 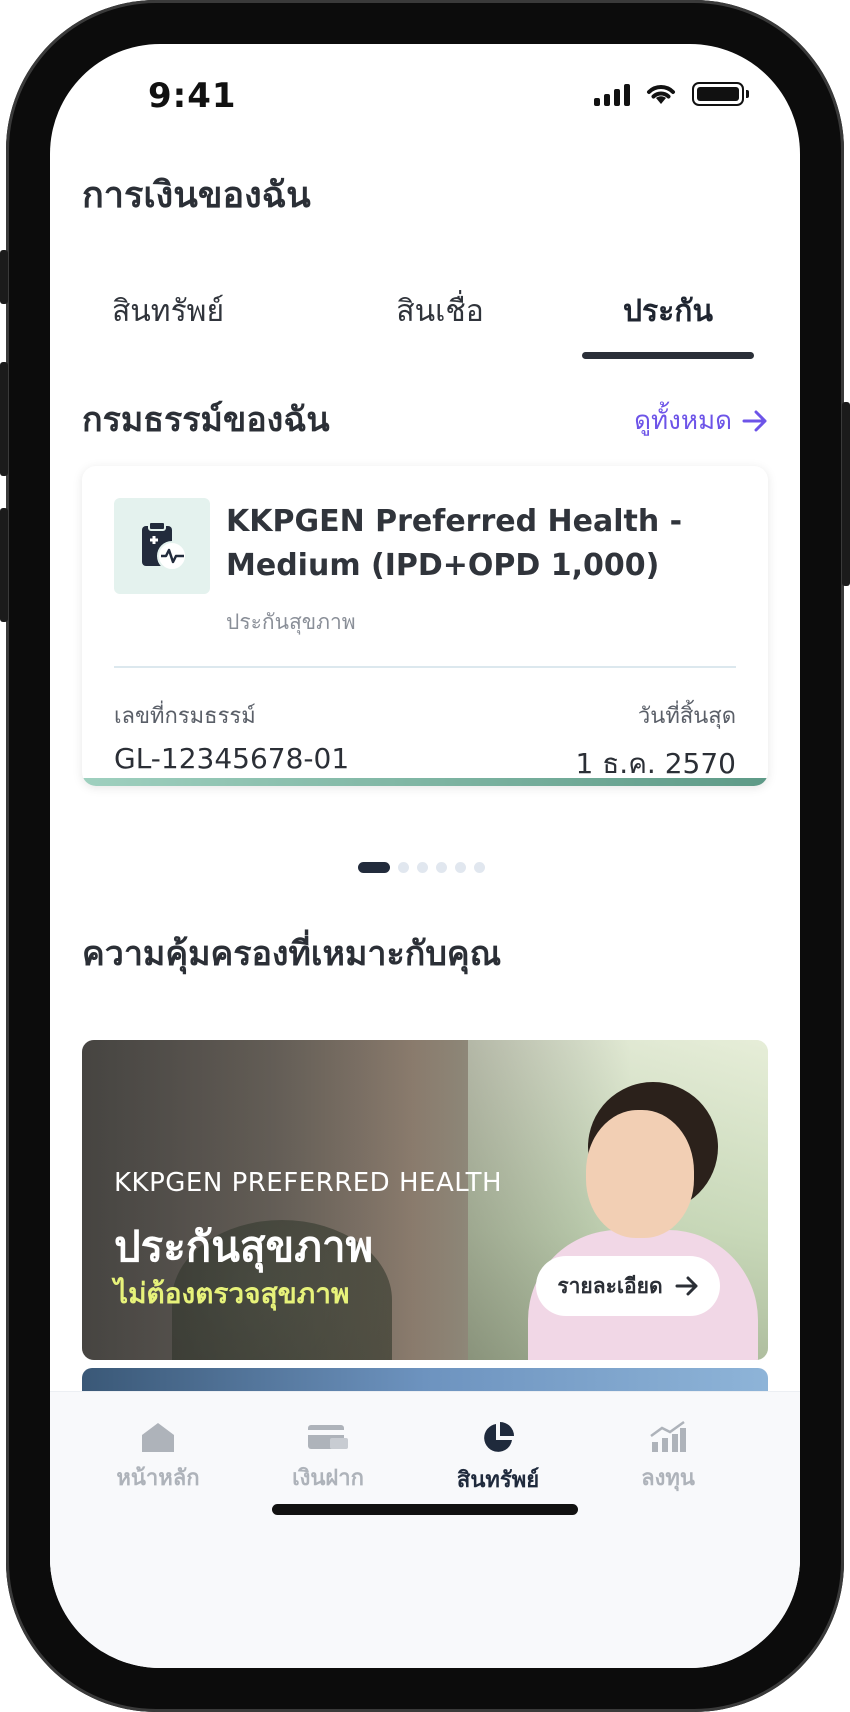 I want to click on silent-switch, so click(x=4, y=277).